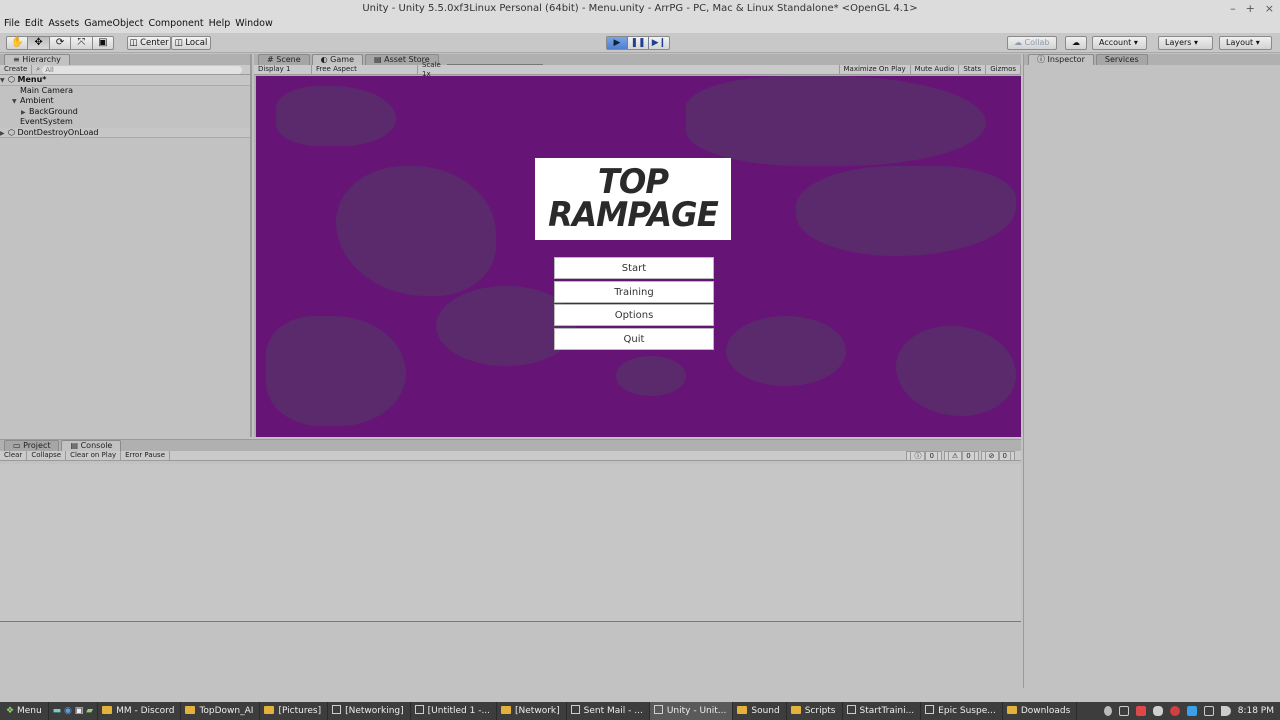 Image resolution: width=1280 pixels, height=720 pixels. What do you see at coordinates (1107, 711) in the screenshot?
I see `user-icon` at bounding box center [1107, 711].